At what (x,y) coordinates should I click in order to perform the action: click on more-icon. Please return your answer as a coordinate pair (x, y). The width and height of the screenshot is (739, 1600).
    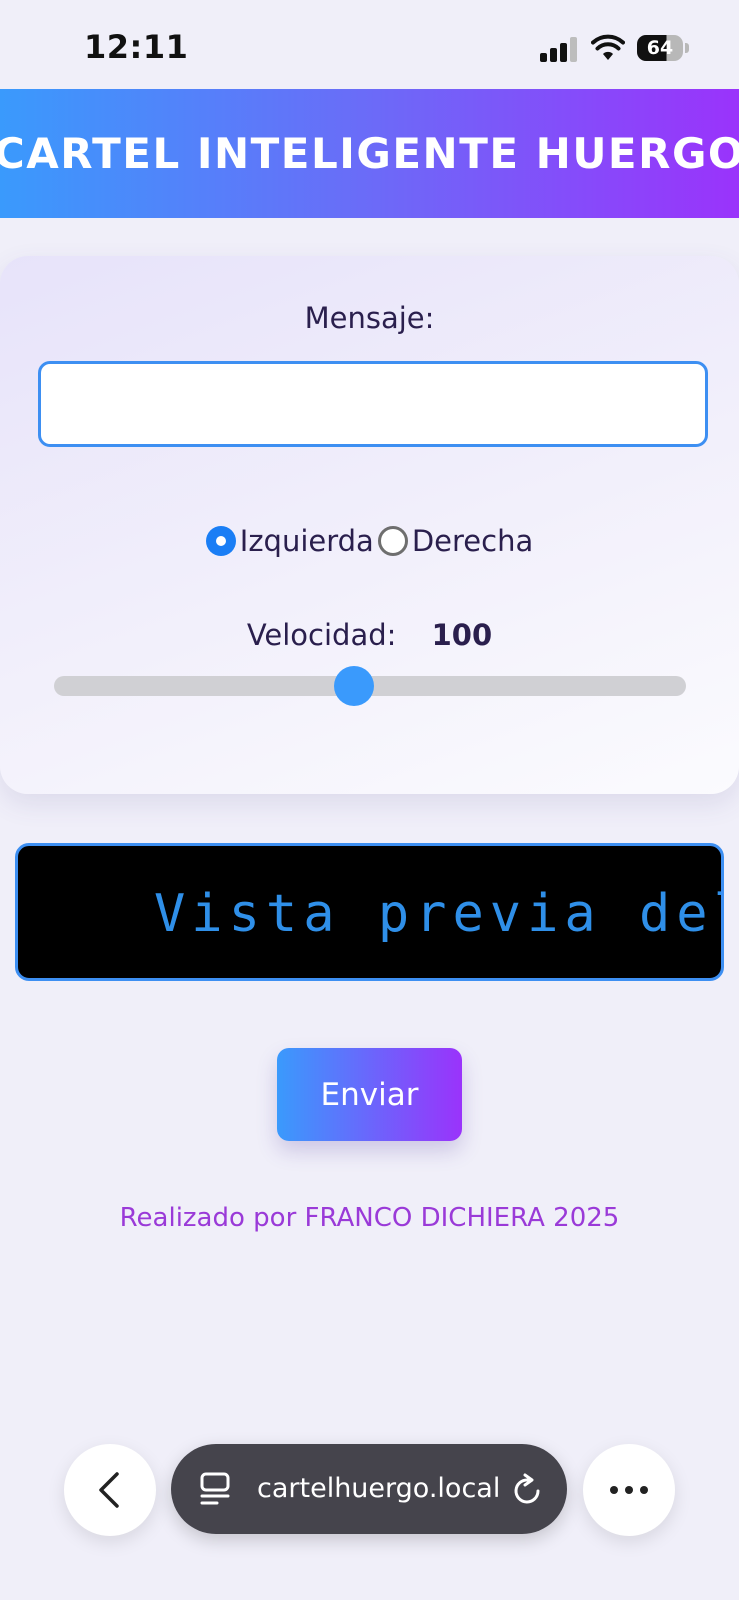
    Looking at the image, I should click on (629, 1490).